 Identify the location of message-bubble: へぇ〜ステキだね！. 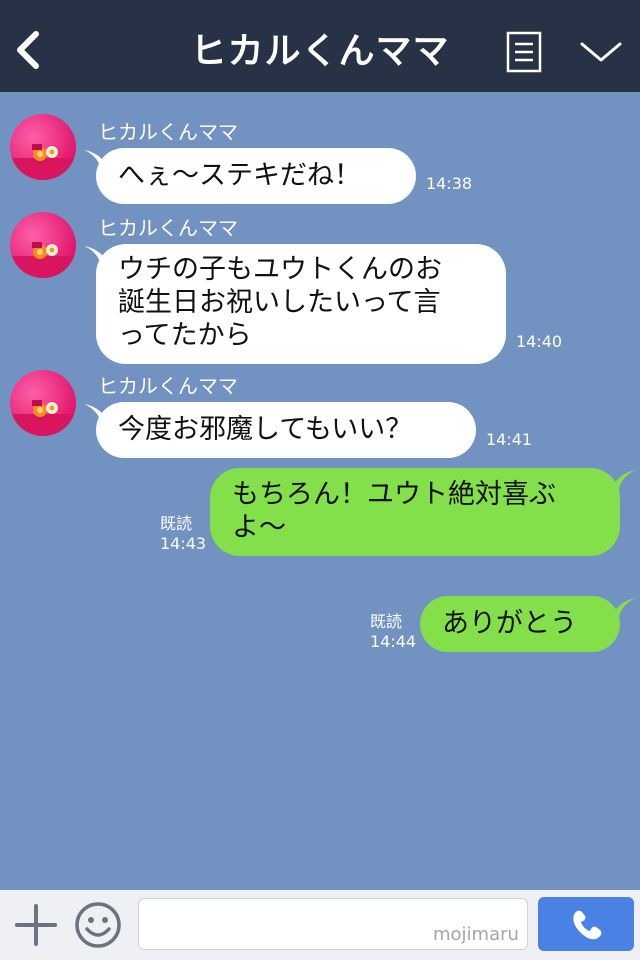
(256, 176).